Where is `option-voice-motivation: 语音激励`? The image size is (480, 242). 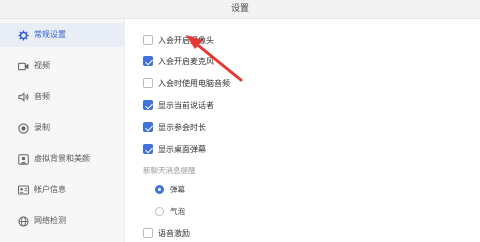 option-voice-motivation: 语音激励 is located at coordinates (157, 233).